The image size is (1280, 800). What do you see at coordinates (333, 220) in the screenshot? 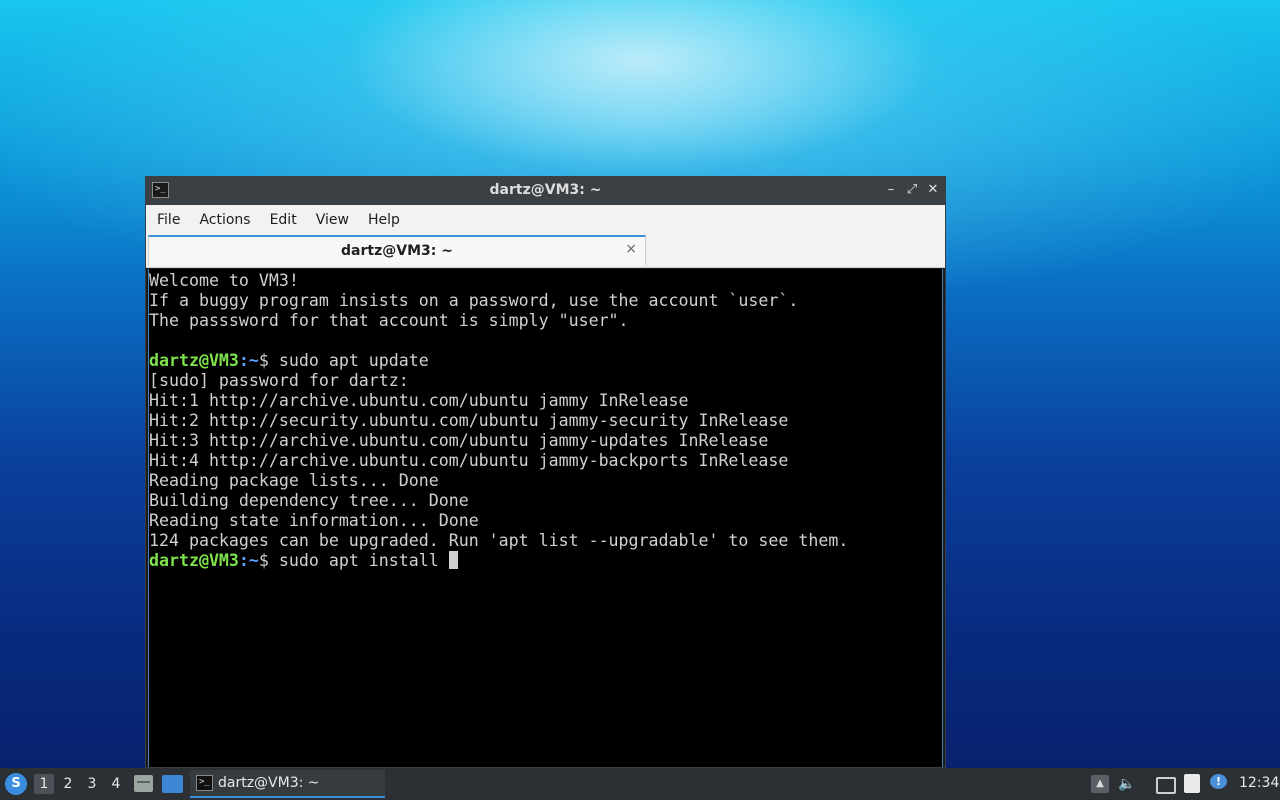
I see `menu-view: View` at bounding box center [333, 220].